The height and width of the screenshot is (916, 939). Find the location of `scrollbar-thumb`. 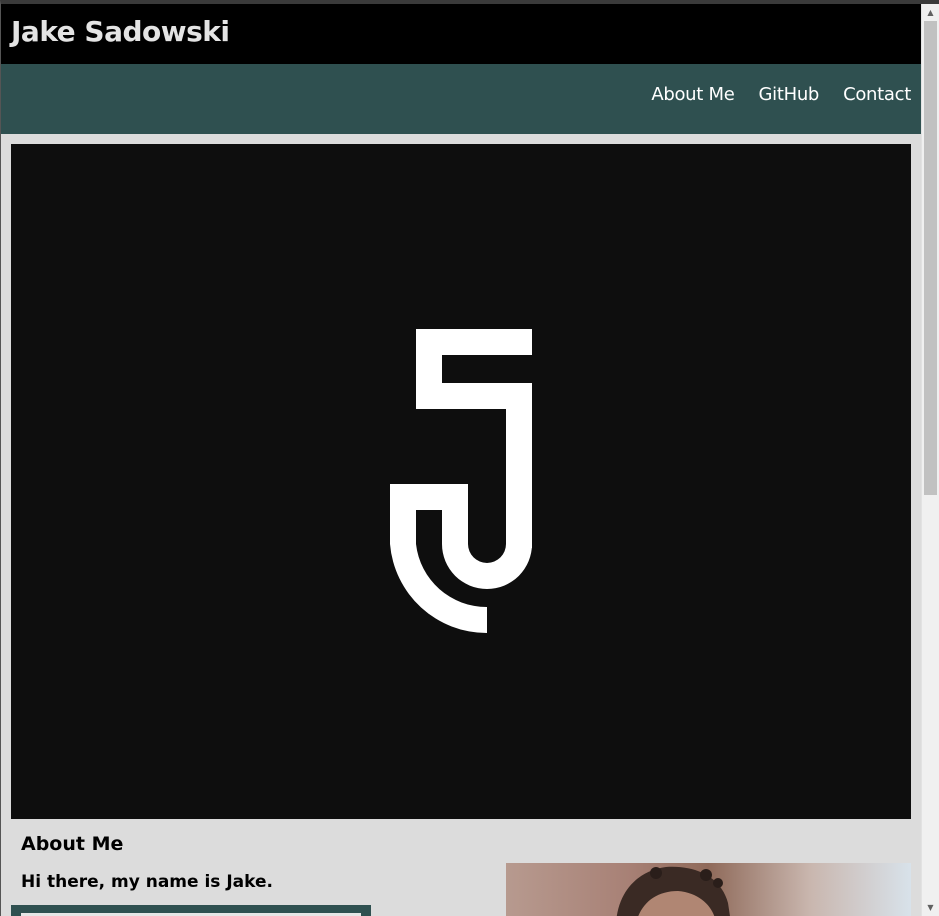

scrollbar-thumb is located at coordinates (930, 258).